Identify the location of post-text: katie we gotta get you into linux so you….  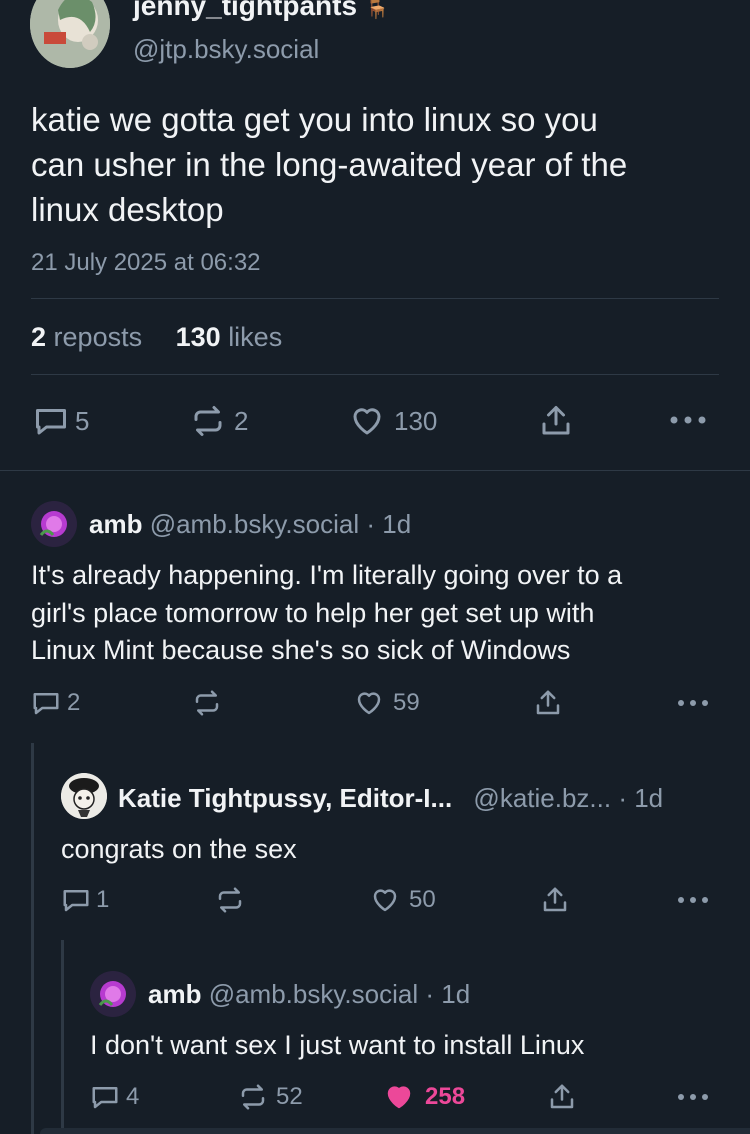
(329, 164).